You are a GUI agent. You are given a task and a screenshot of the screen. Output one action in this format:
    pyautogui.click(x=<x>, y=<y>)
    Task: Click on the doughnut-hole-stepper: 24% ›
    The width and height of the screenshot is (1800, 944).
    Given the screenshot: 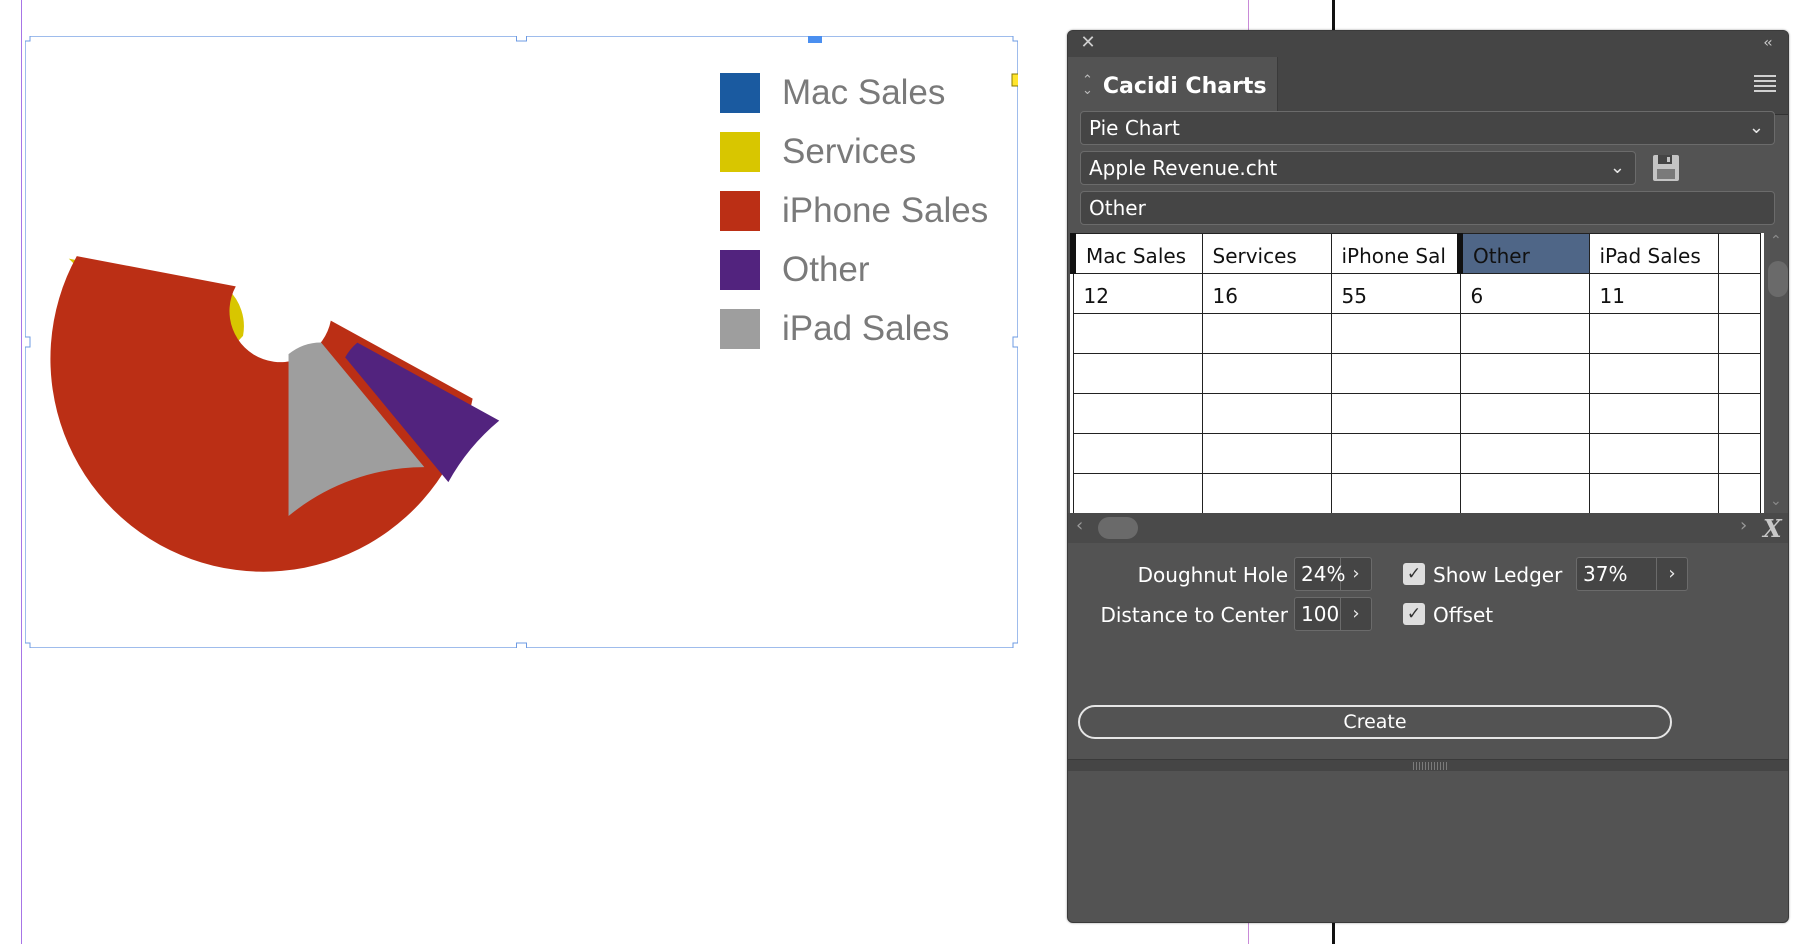 What is the action you would take?
    pyautogui.click(x=1333, y=574)
    